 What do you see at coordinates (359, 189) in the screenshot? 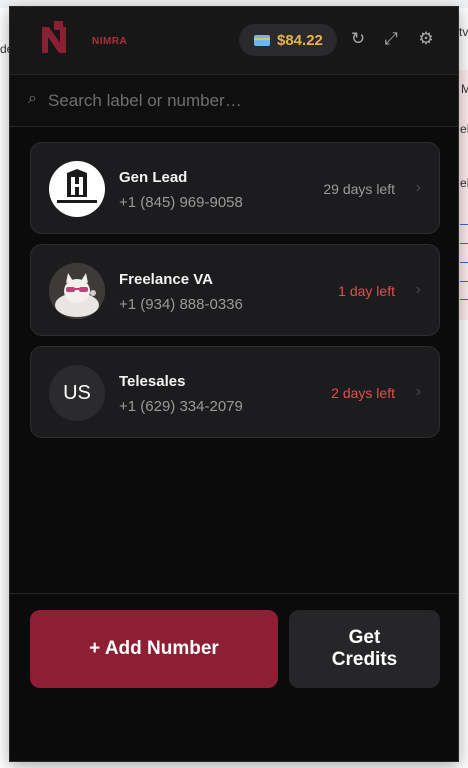
I see `days-left: 29 days left` at bounding box center [359, 189].